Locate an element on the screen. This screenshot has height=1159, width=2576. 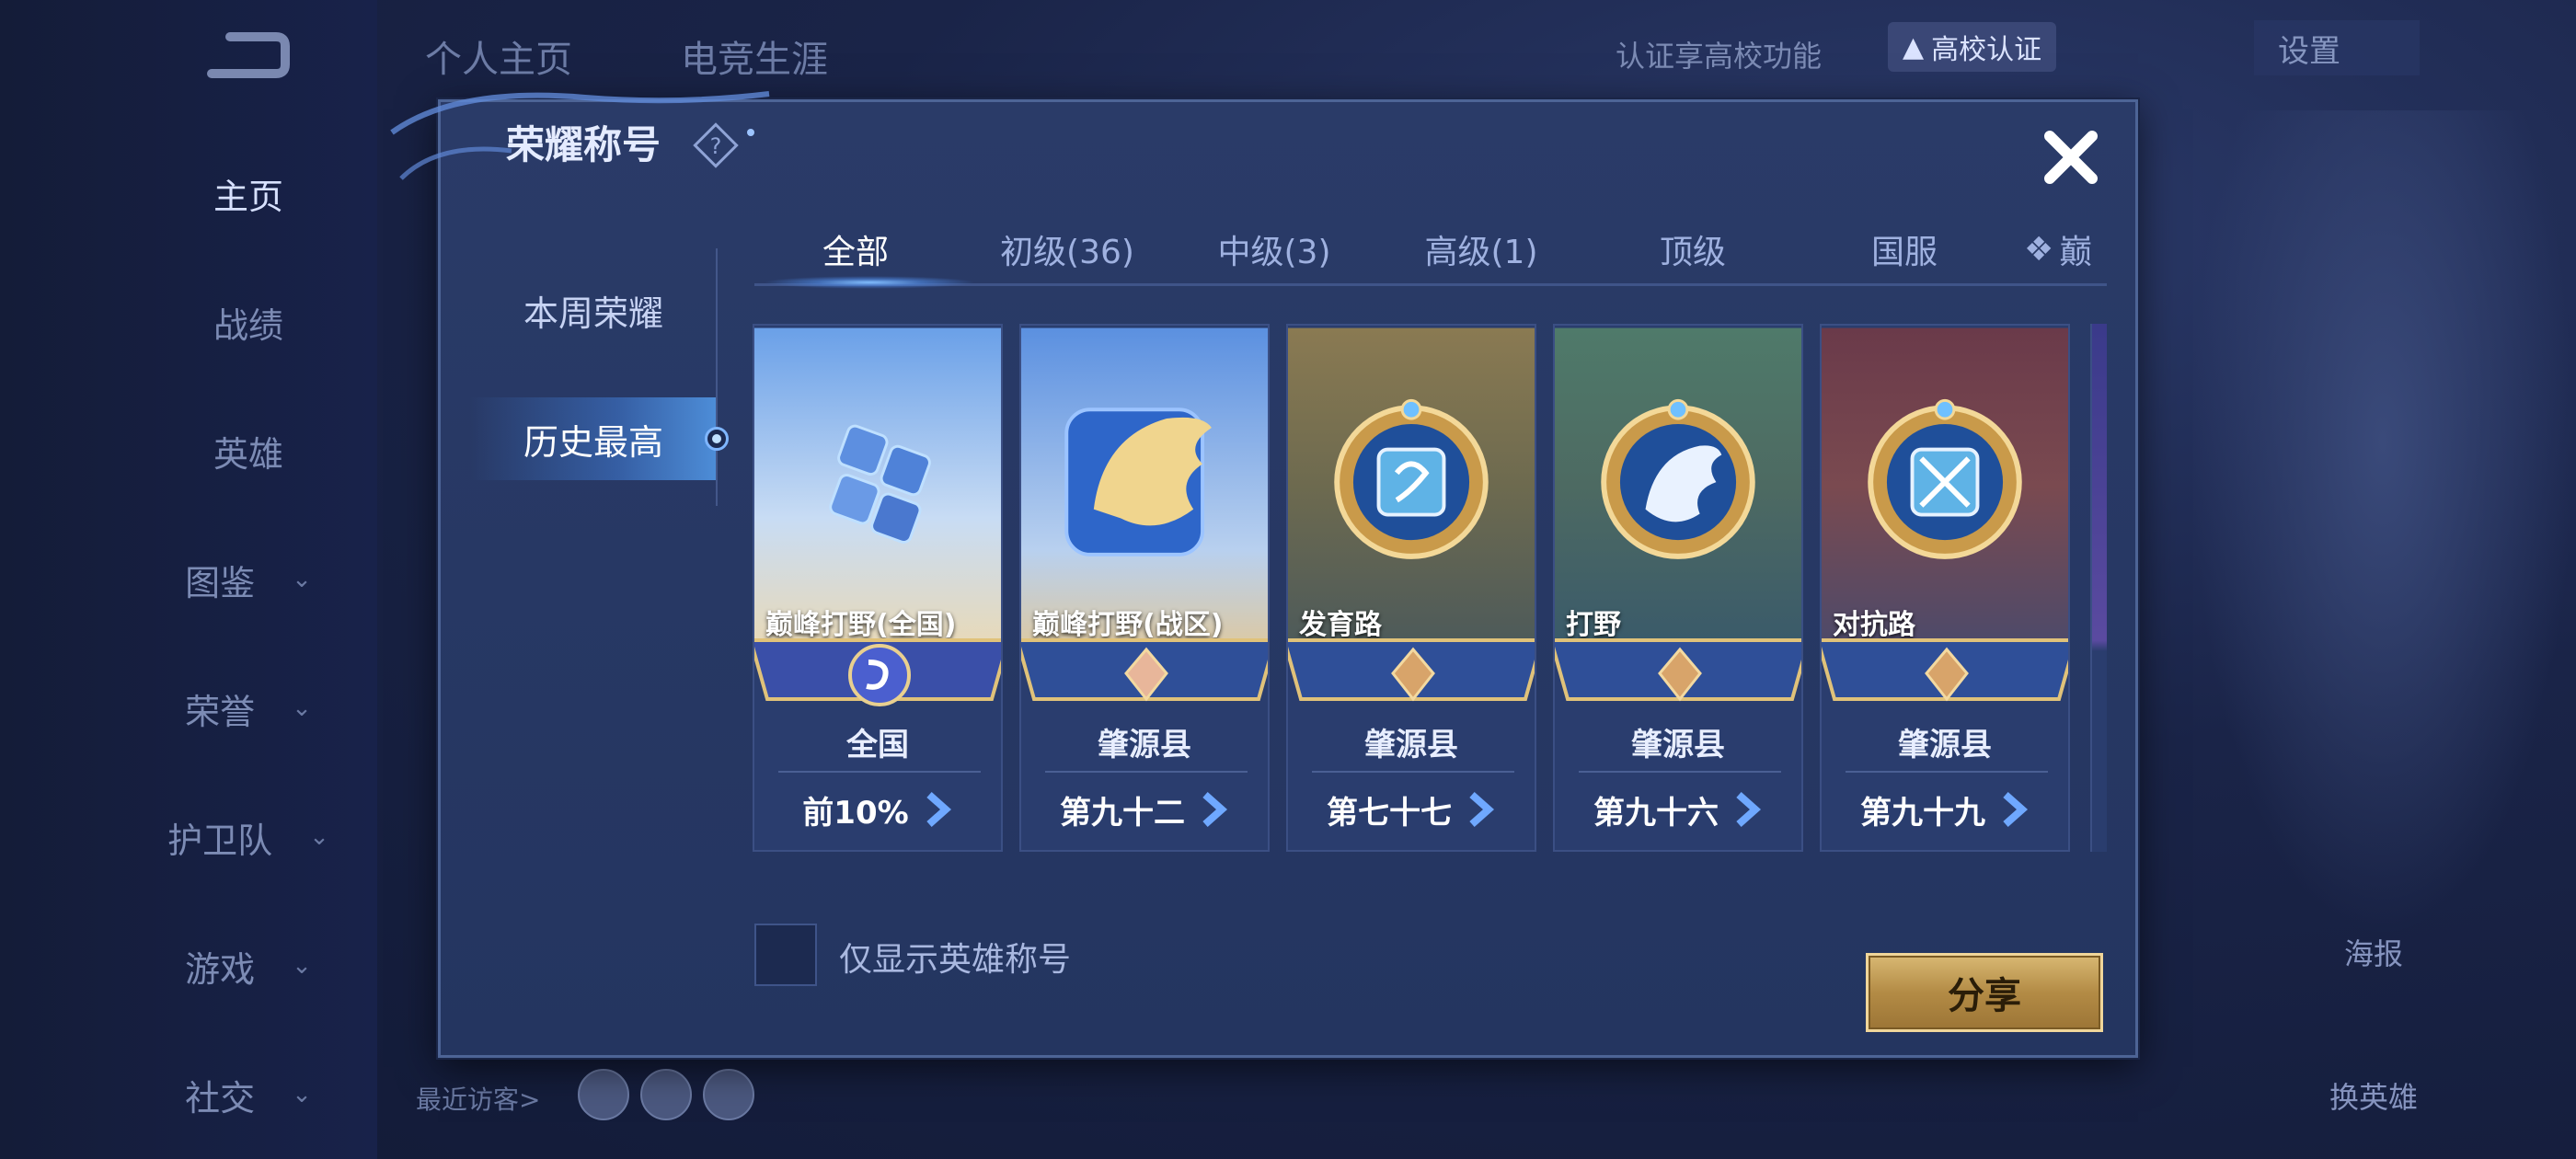
card-rank: 前10% is located at coordinates (877, 809).